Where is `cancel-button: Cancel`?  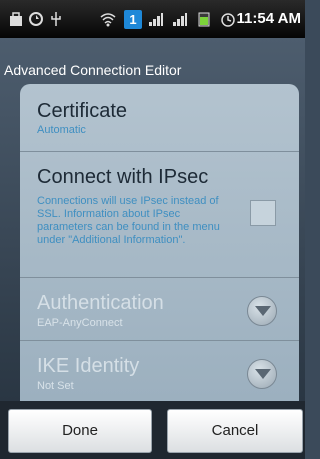 cancel-button: Cancel is located at coordinates (235, 431).